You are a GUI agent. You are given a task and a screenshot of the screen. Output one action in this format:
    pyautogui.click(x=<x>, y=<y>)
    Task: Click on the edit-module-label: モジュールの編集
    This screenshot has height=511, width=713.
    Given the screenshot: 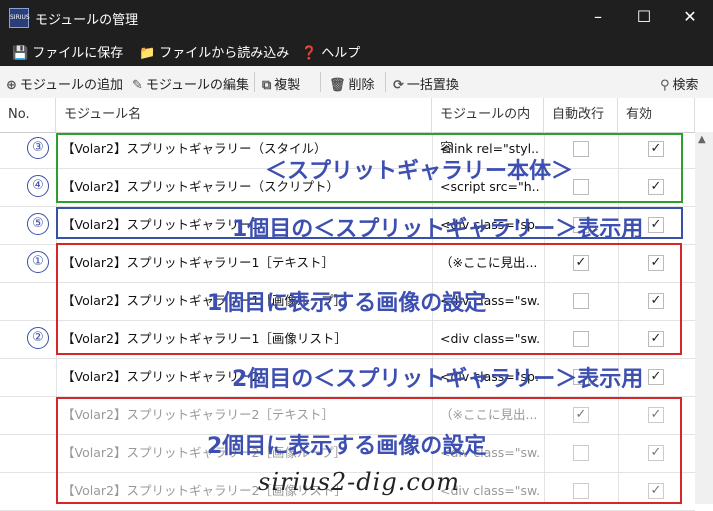 What is the action you would take?
    pyautogui.click(x=197, y=85)
    